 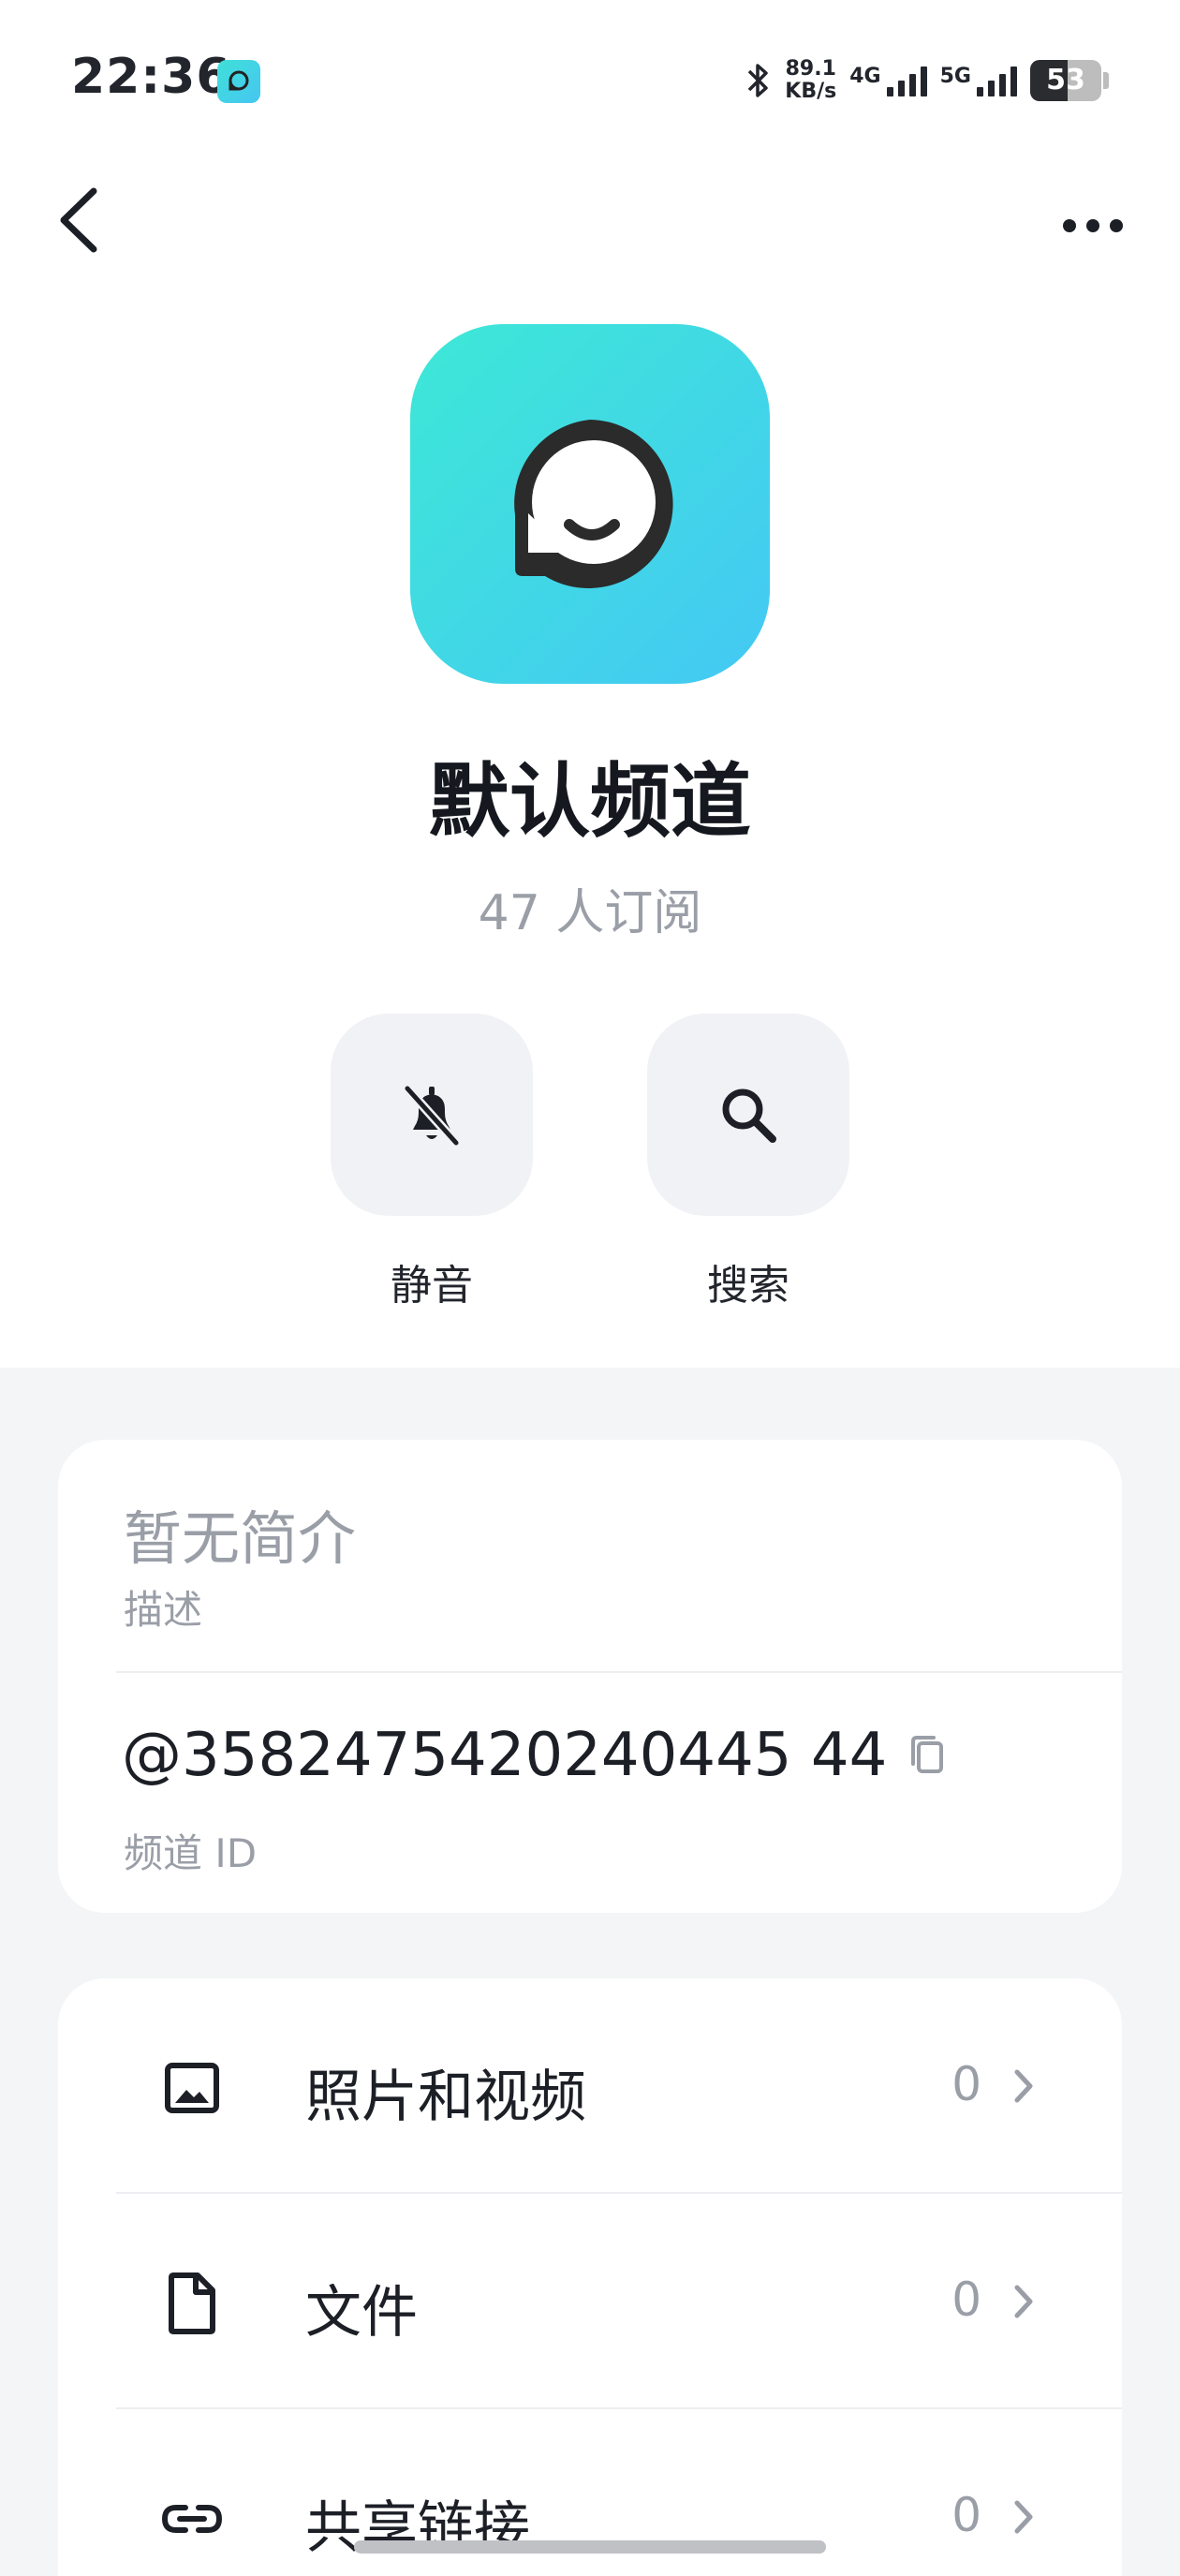 What do you see at coordinates (590, 2302) in the screenshot?
I see `list-item-files: 文件 0` at bounding box center [590, 2302].